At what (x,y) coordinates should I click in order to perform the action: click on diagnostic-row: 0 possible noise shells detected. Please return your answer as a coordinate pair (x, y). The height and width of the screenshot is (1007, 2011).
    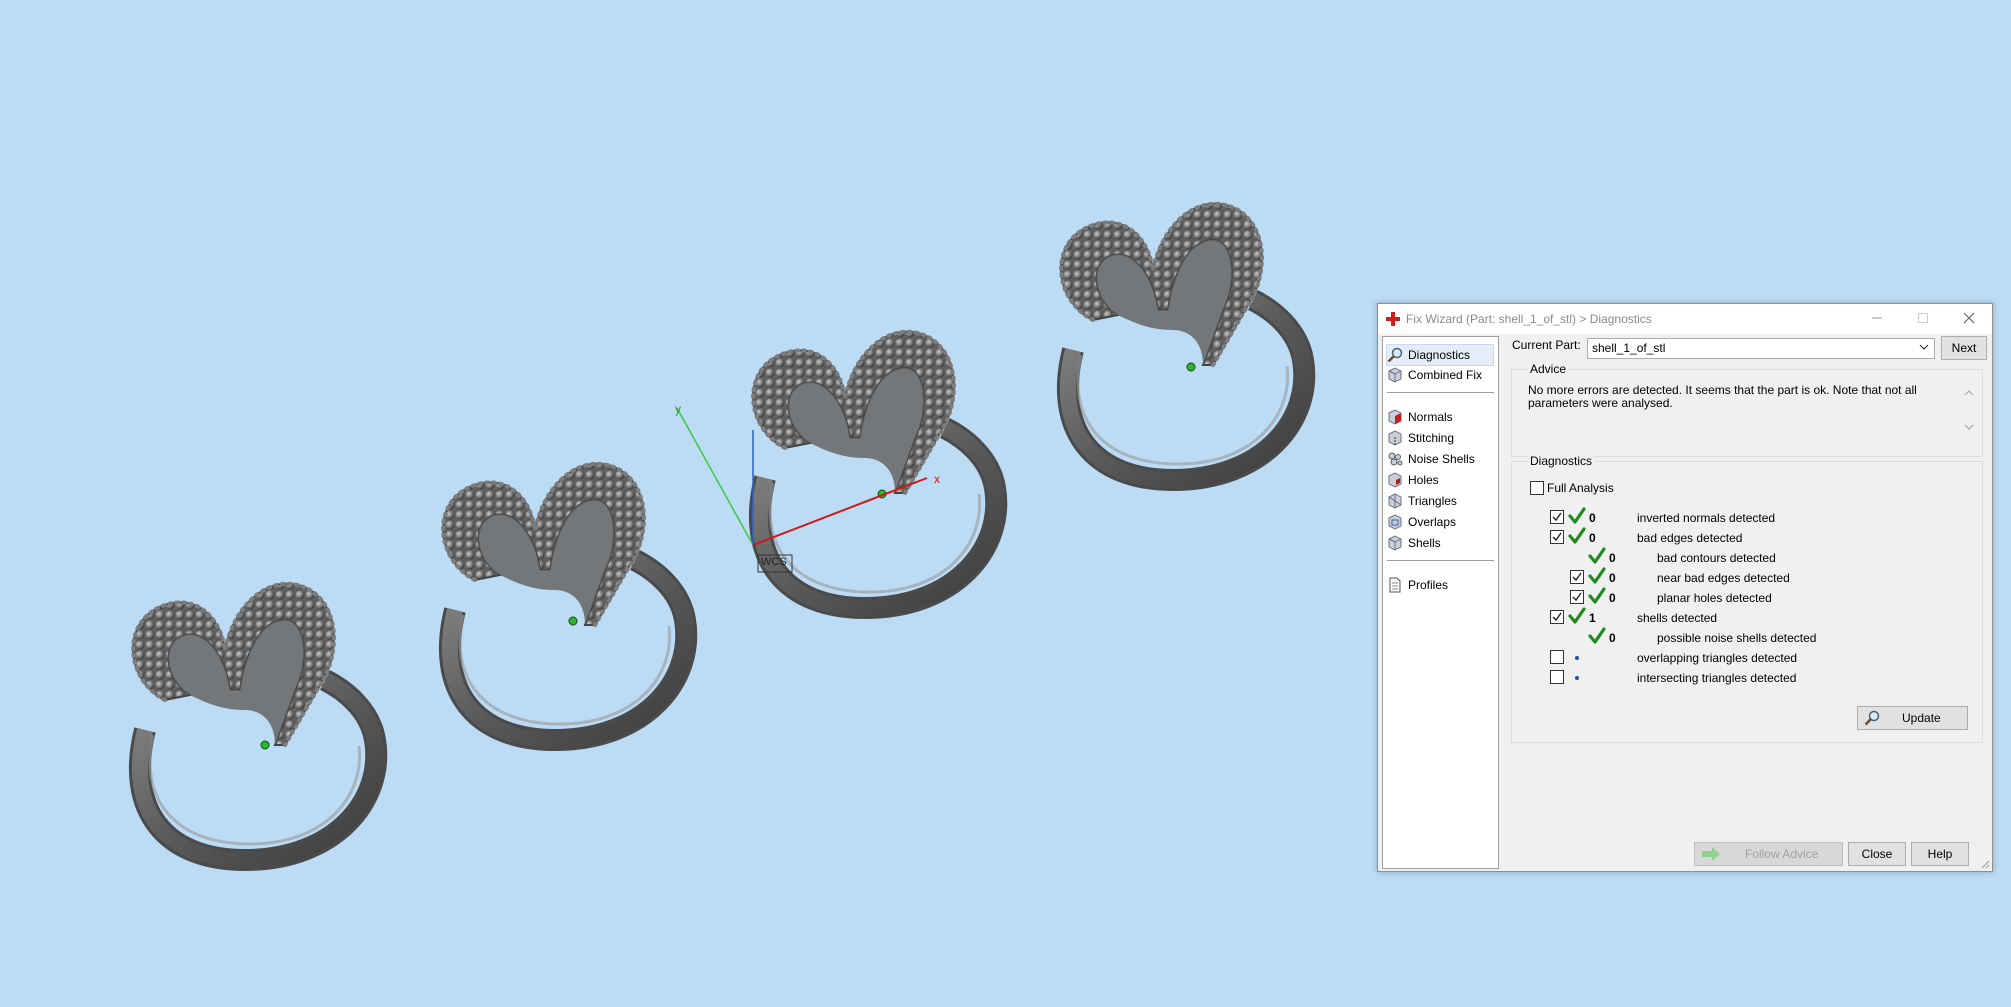
    Looking at the image, I should click on (1742, 637).